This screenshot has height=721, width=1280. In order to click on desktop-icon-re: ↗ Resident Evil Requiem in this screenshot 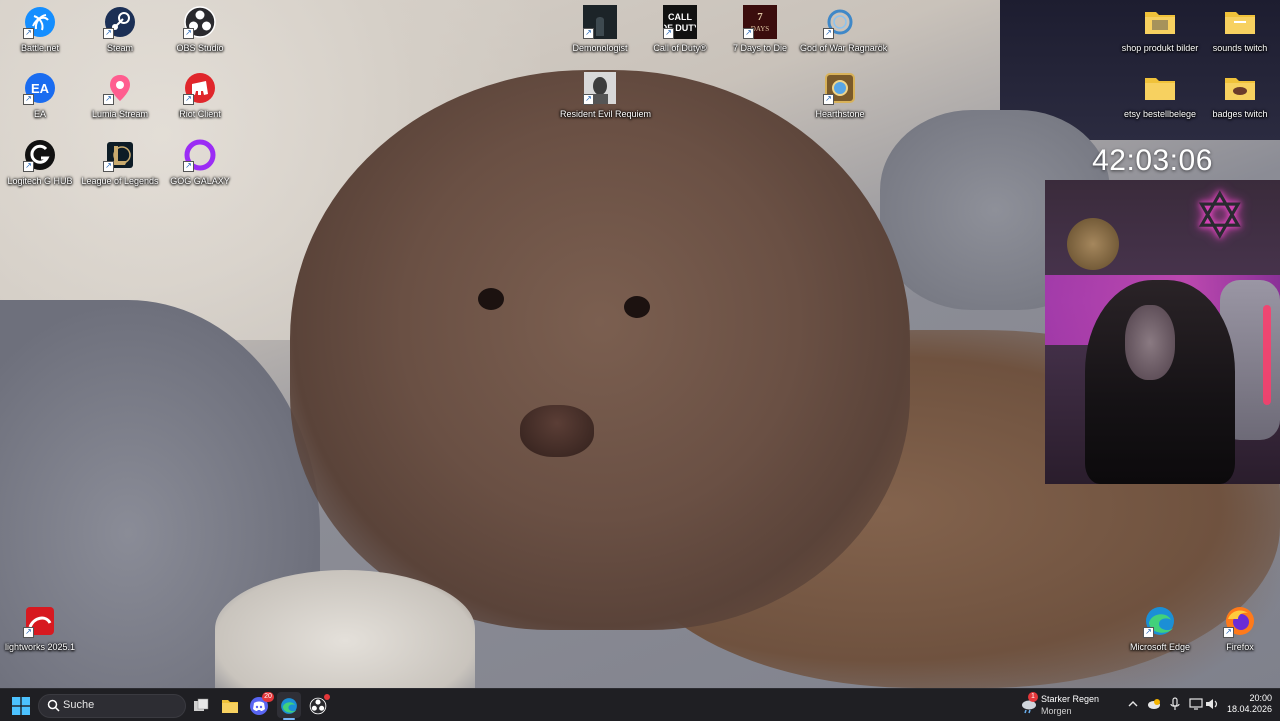, I will do `click(606, 95)`.